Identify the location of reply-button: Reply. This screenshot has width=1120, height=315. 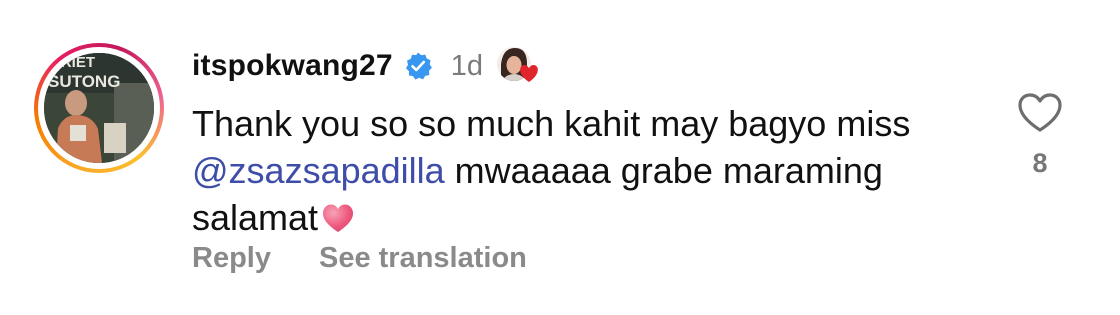
(231, 258).